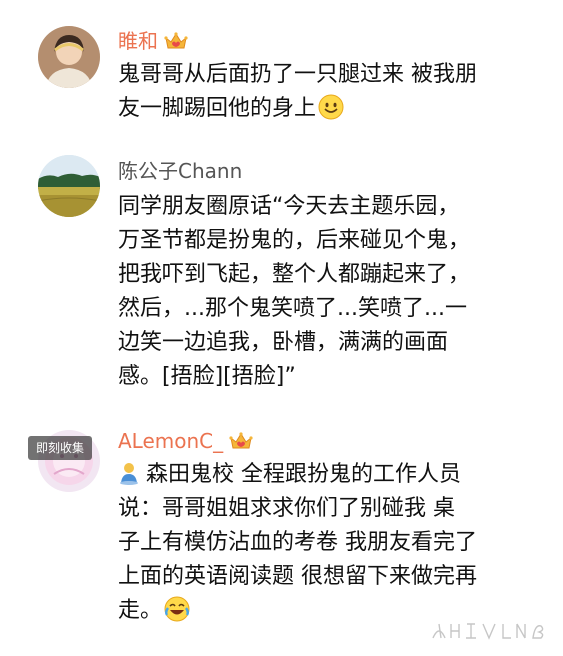 The width and height of the screenshot is (563, 656). What do you see at coordinates (207, 376) in the screenshot?
I see `comment-line: 感。[捂脸][捂脸]”` at bounding box center [207, 376].